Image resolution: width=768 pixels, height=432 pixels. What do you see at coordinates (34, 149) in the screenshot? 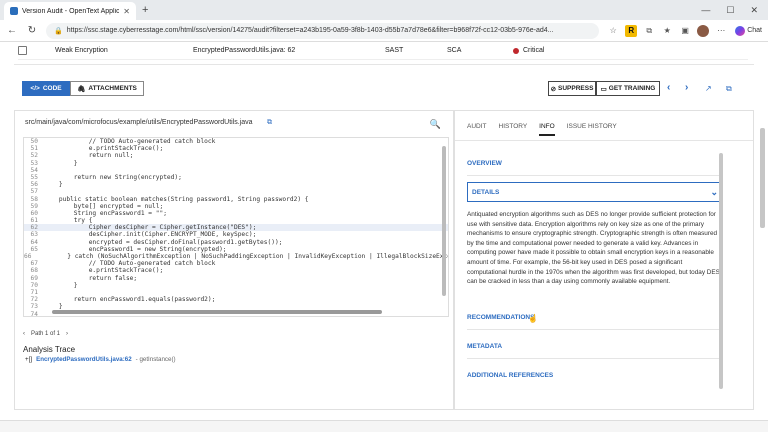
I see `line-number: 51` at bounding box center [34, 149].